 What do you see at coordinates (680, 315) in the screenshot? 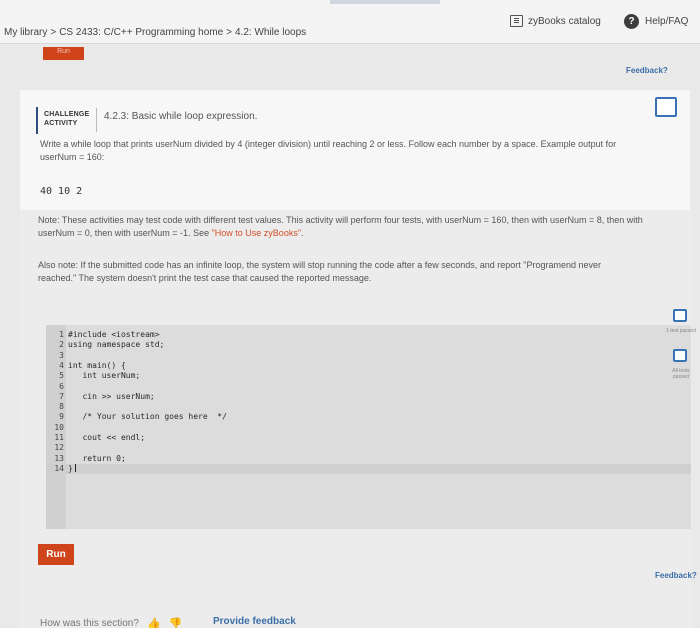
I see `test1-checkbox` at bounding box center [680, 315].